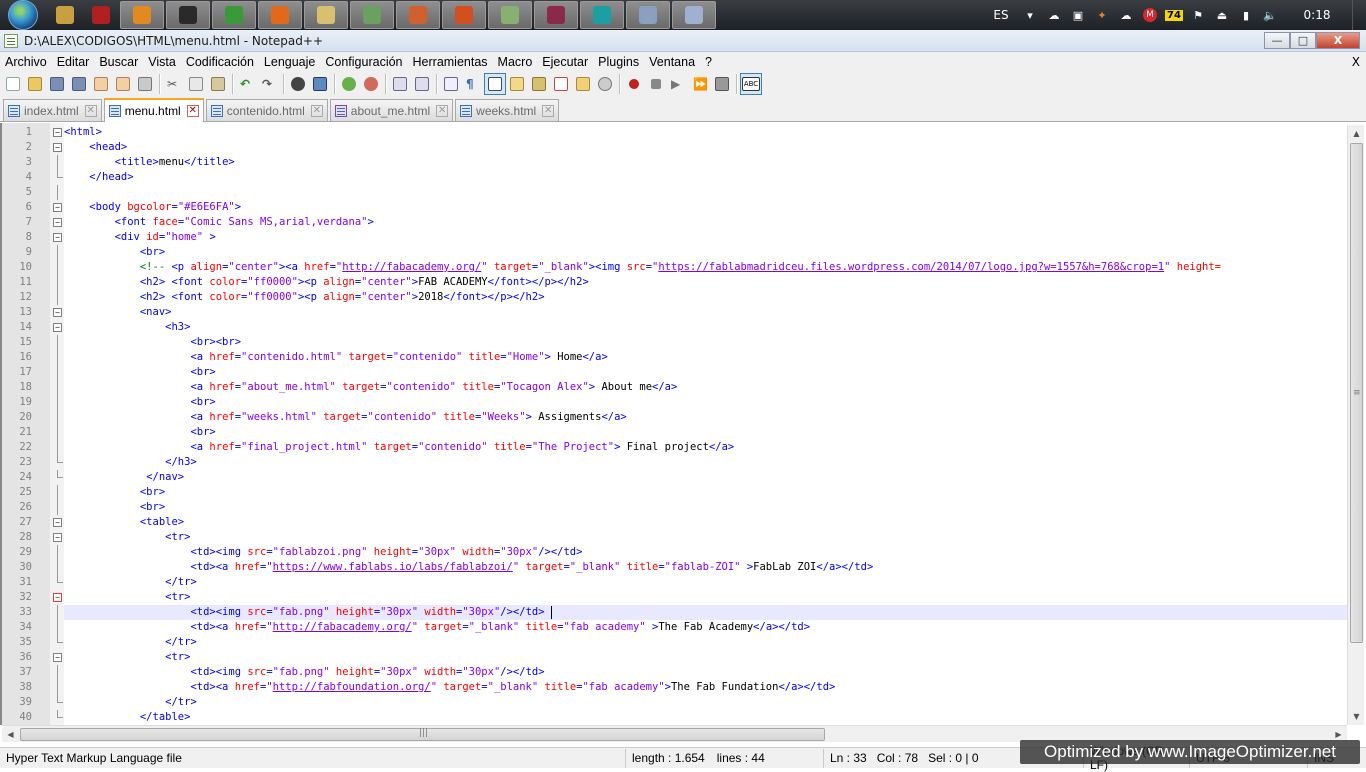  I want to click on code-line: 40 </table>, so click(683, 717).